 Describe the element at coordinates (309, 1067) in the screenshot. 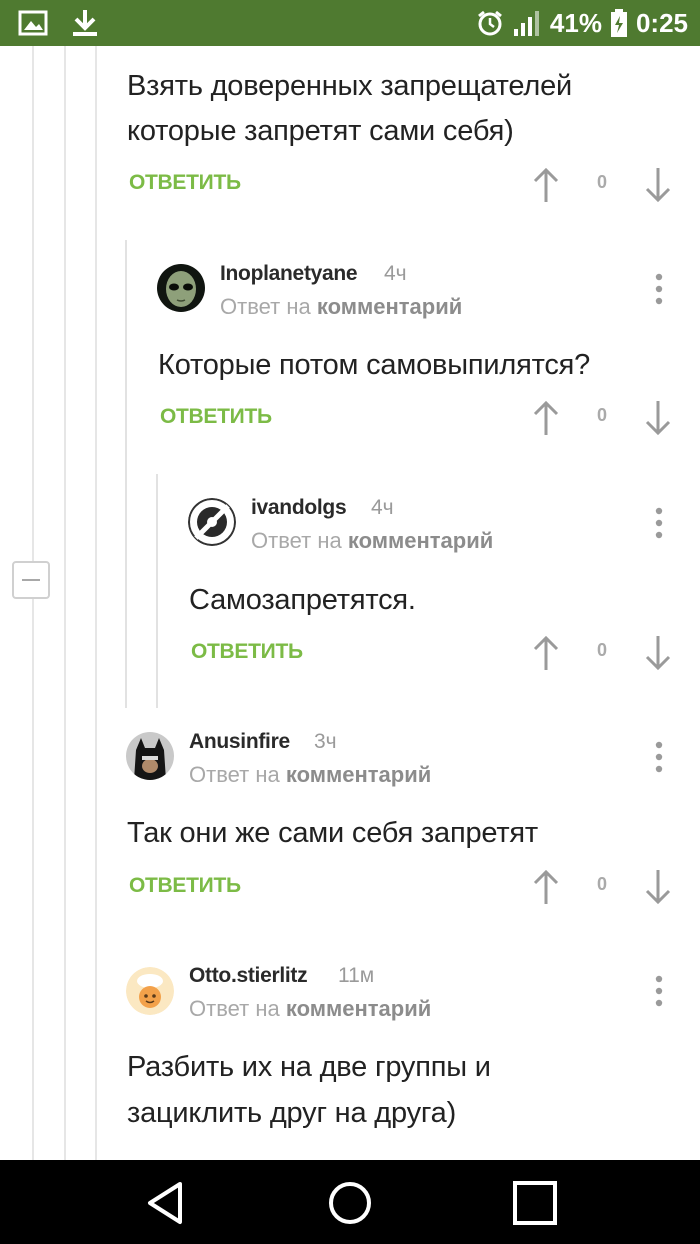

I see `comment-text-line: Разбить их на две группы и` at that location.